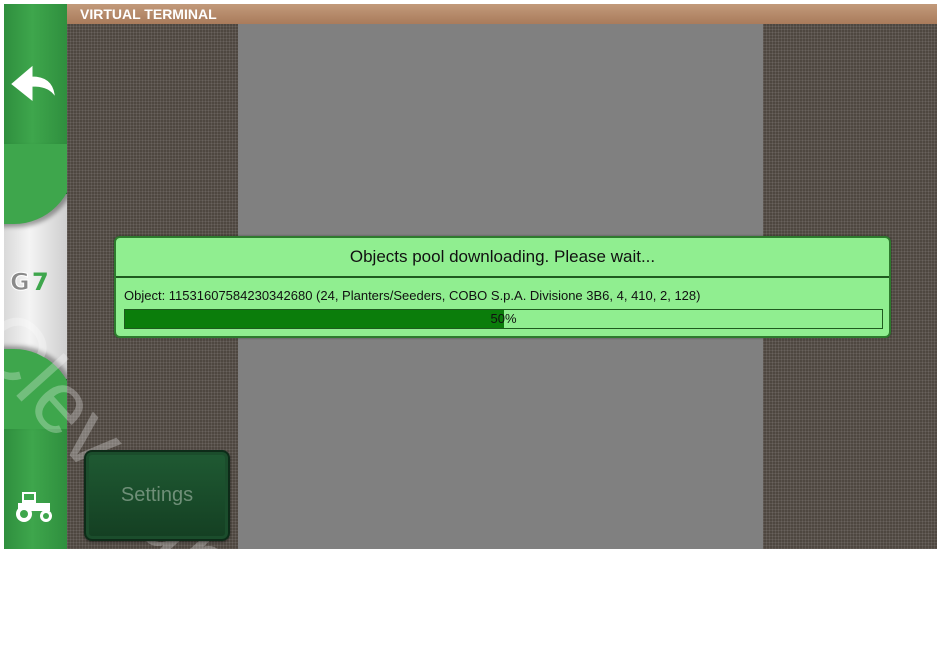 Image resolution: width=937 pixels, height=649 pixels. Describe the element at coordinates (20, 282) in the screenshot. I see `svg-text: G` at that location.